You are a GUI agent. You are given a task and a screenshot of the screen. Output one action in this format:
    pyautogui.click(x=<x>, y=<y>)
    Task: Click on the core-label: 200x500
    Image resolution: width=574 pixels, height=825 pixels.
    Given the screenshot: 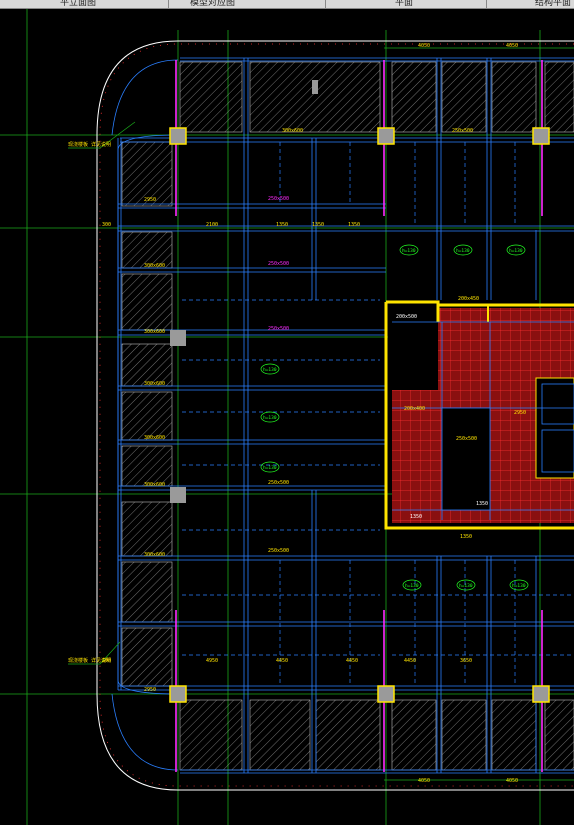 What is the action you would take?
    pyautogui.click(x=406, y=317)
    